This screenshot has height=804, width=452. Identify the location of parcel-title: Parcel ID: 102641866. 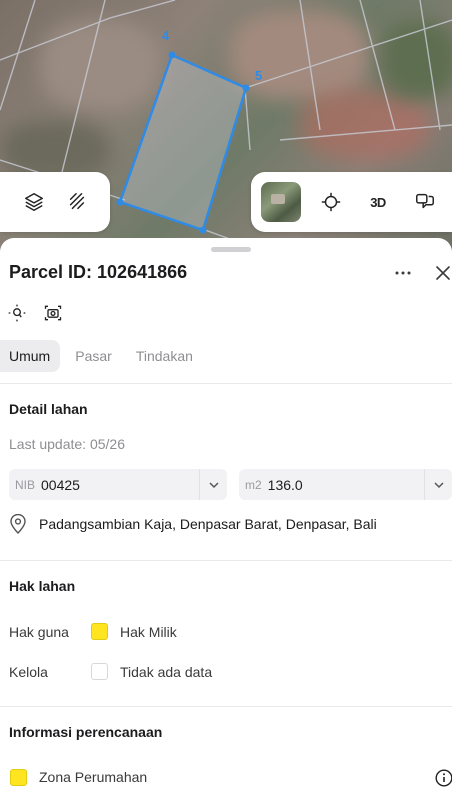
(98, 272).